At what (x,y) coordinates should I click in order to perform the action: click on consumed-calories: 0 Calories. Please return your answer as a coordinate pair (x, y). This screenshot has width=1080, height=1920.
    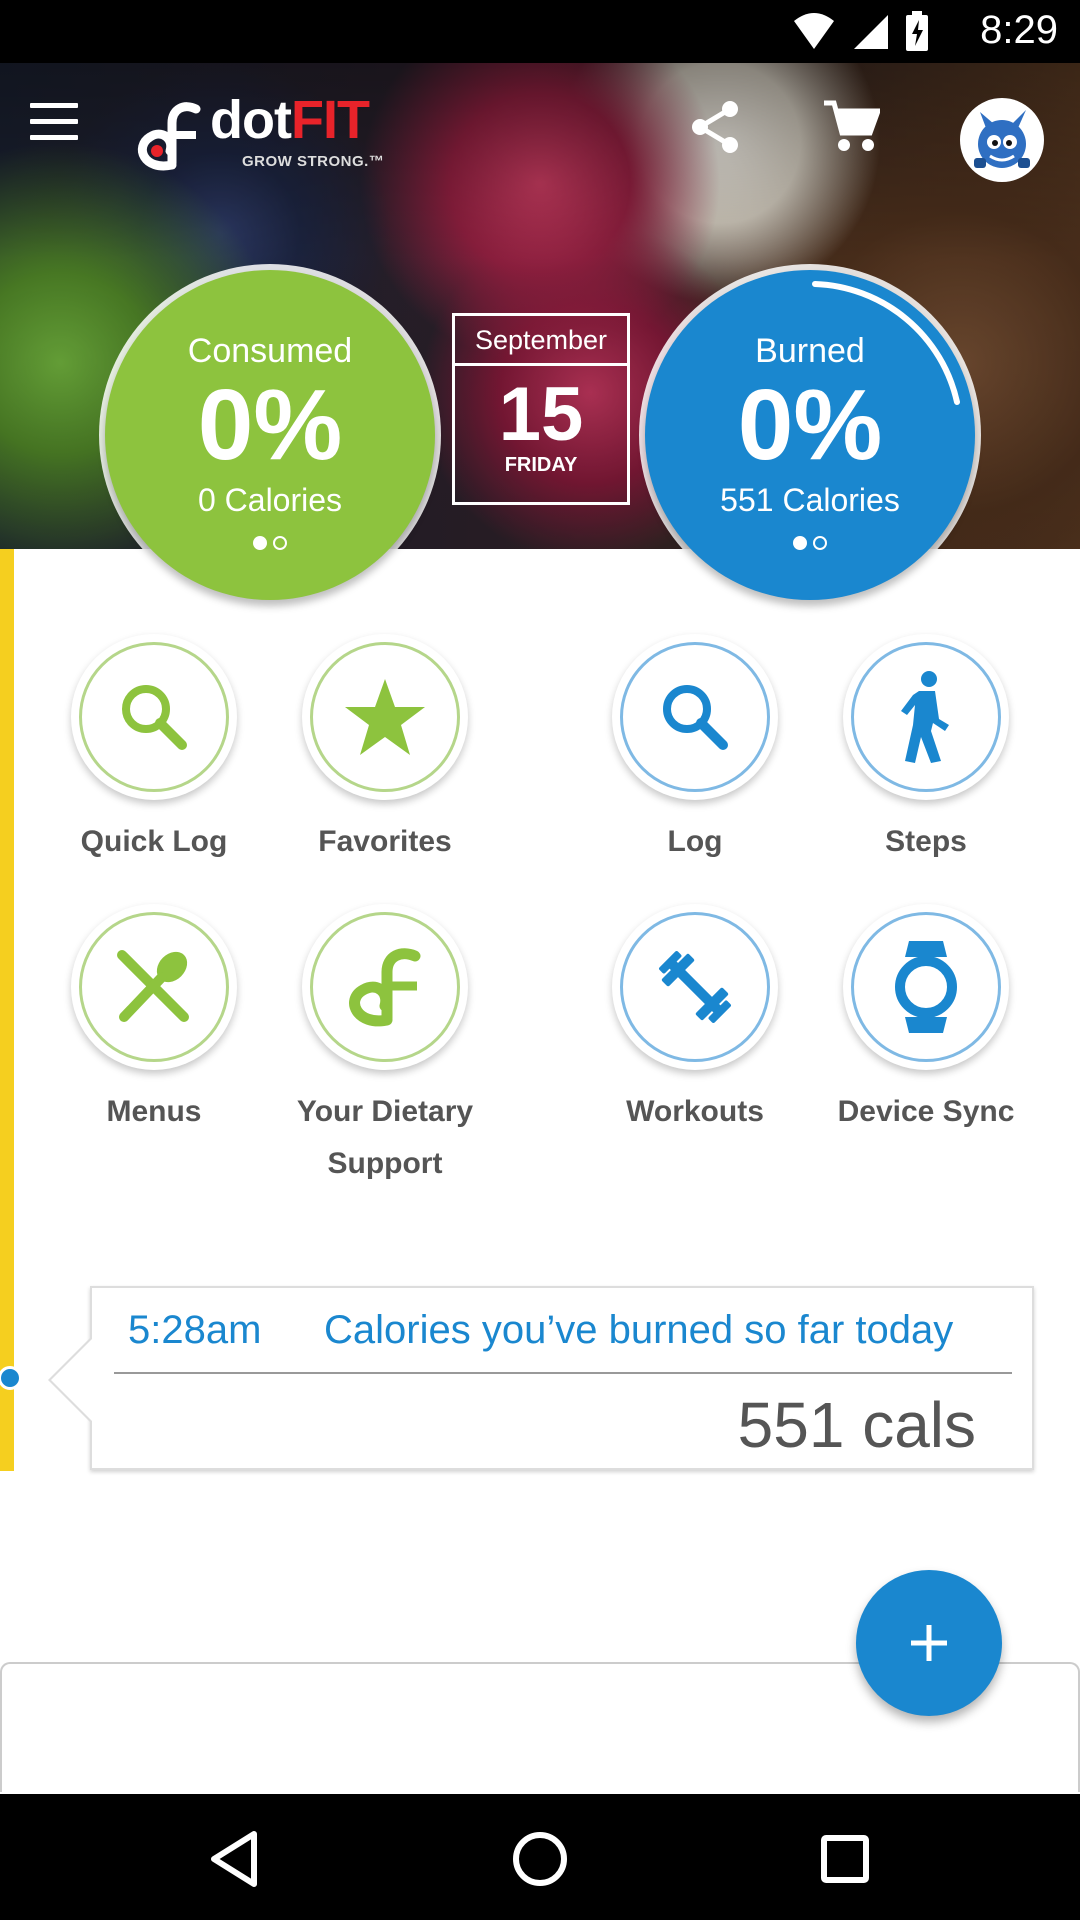
    Looking at the image, I should click on (270, 500).